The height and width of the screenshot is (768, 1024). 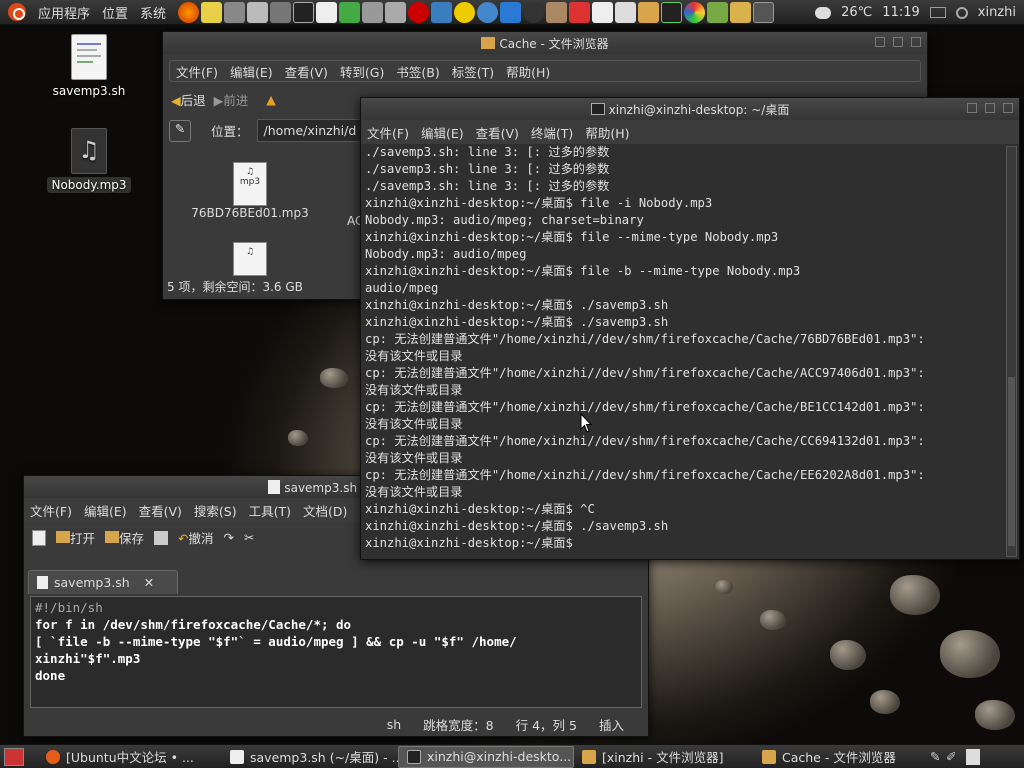 What do you see at coordinates (473, 71) in the screenshot?
I see `menu-tabs: 标签(T)` at bounding box center [473, 71].